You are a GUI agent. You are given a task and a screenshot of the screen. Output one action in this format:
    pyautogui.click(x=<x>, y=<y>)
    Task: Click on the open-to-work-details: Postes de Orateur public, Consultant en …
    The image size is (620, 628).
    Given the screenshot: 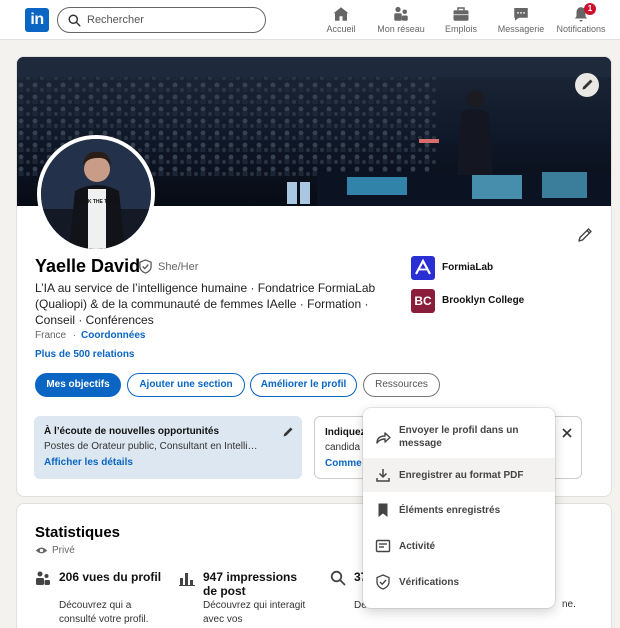 What is the action you would take?
    pyautogui.click(x=151, y=446)
    